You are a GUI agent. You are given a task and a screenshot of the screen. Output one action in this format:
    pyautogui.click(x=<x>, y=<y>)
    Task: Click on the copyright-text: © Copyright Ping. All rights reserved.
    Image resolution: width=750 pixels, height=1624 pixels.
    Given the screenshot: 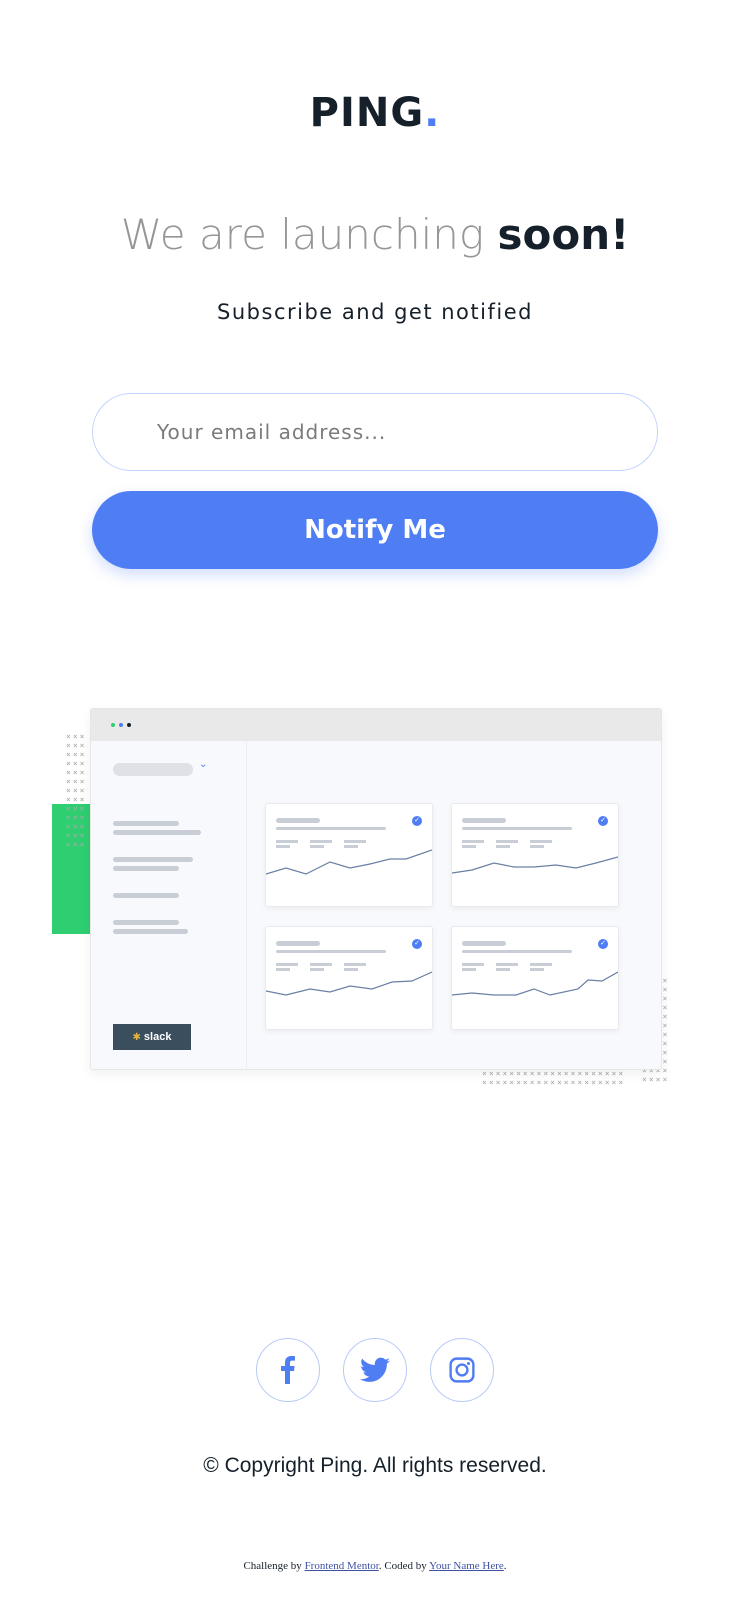 What is the action you would take?
    pyautogui.click(x=375, y=1465)
    